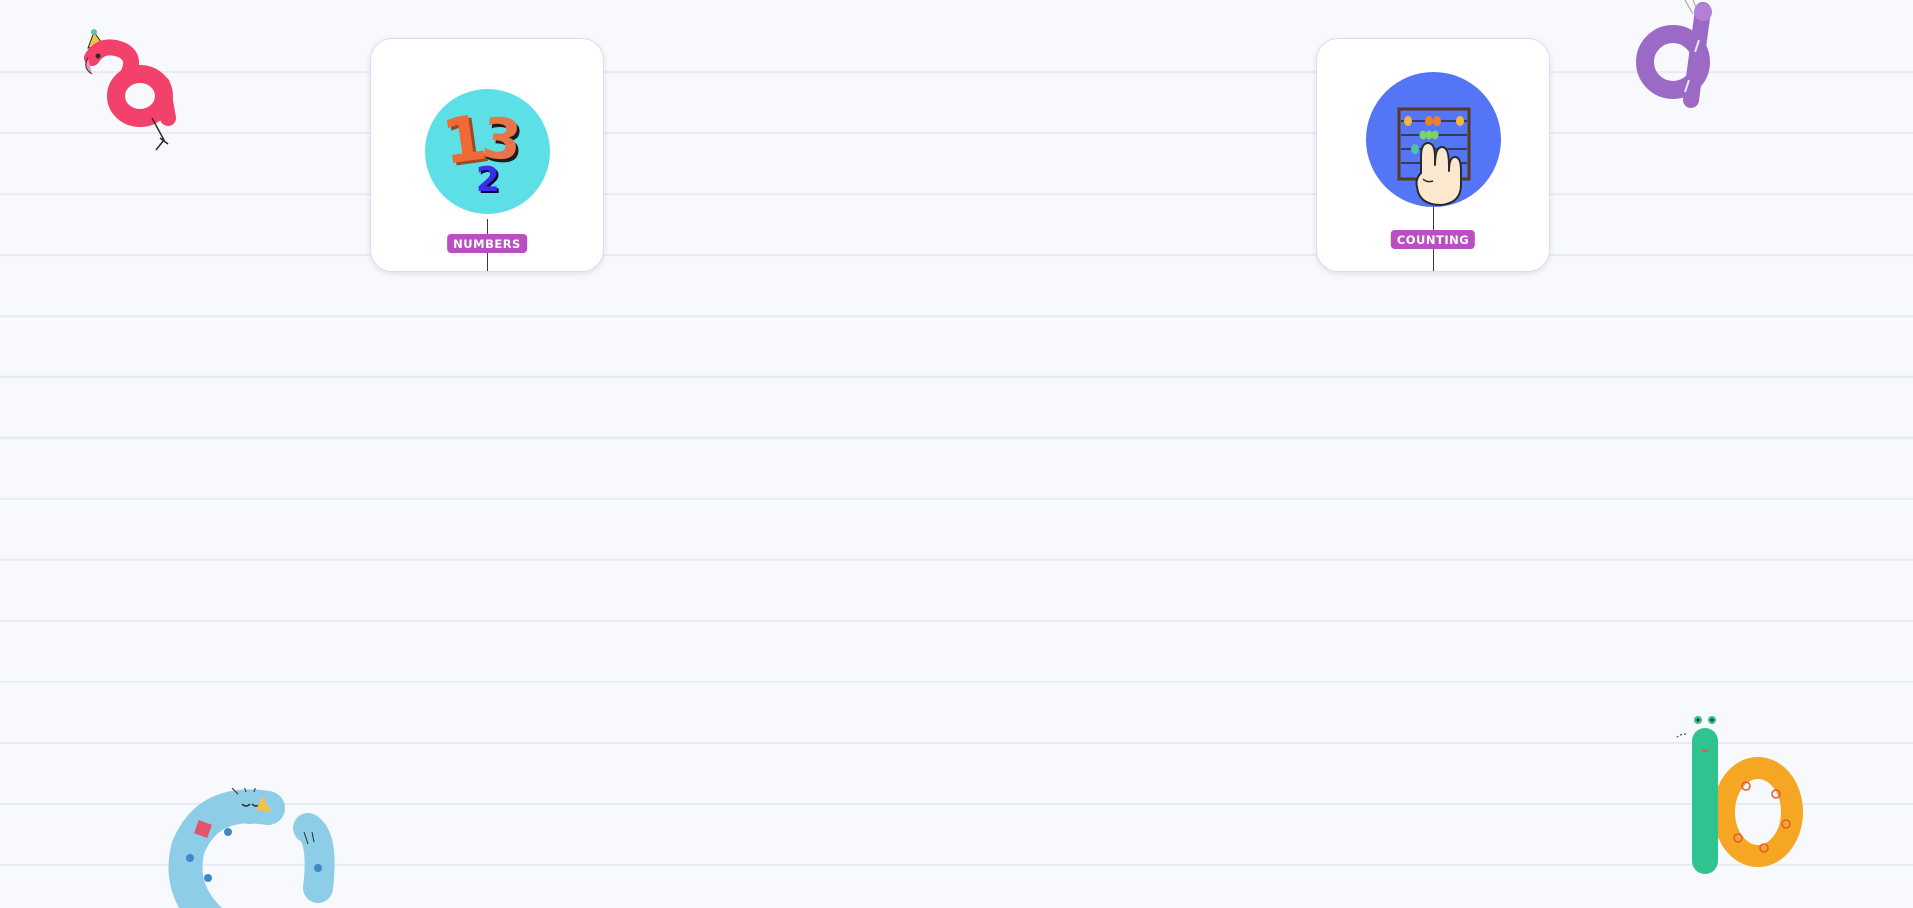 This screenshot has height=908, width=1913. What do you see at coordinates (130, 90) in the screenshot?
I see `flamingo-letter-a-icon` at bounding box center [130, 90].